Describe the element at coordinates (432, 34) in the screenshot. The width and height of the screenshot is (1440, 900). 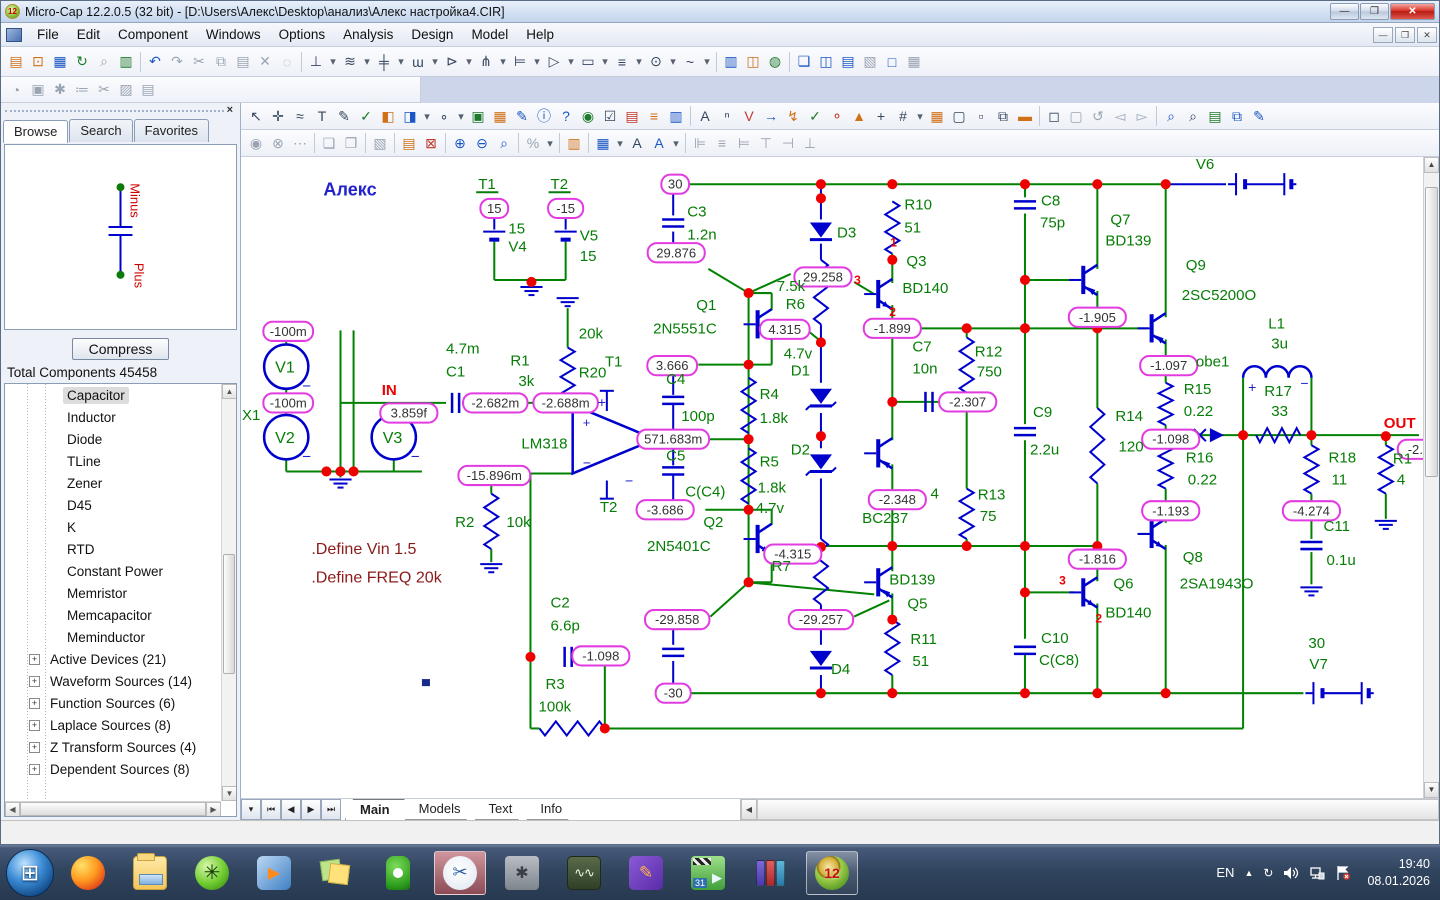
I see `menu-design: Design` at that location.